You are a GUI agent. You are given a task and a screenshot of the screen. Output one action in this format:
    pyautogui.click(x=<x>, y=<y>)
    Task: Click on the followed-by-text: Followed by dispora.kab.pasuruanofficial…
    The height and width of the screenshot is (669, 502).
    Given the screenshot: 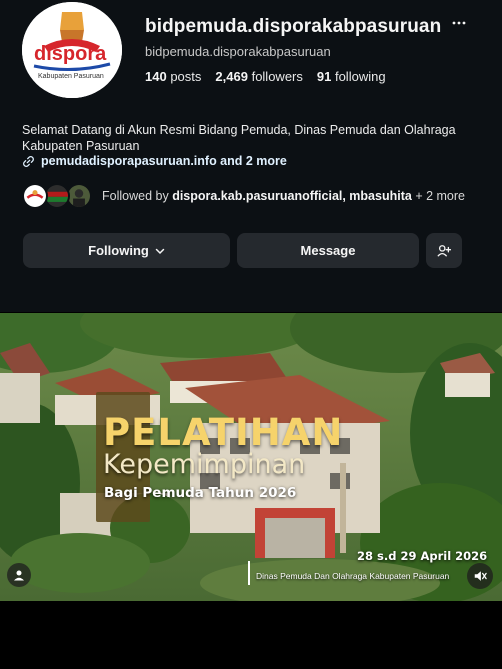 What is the action you would take?
    pyautogui.click(x=283, y=196)
    